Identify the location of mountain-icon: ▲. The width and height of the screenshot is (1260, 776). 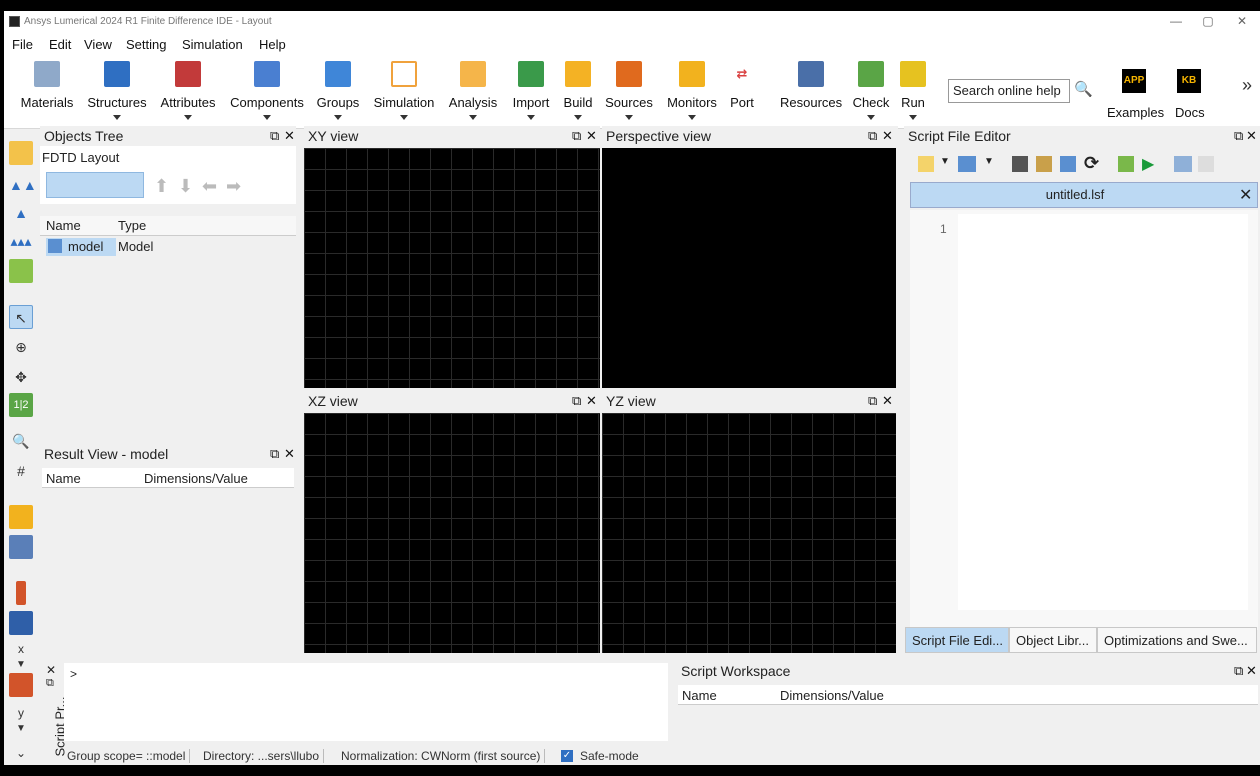
(21, 213).